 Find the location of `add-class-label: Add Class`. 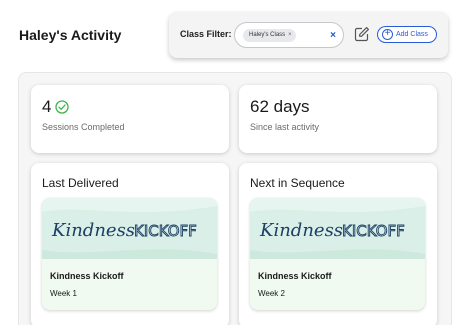

add-class-label: Add Class is located at coordinates (412, 34).